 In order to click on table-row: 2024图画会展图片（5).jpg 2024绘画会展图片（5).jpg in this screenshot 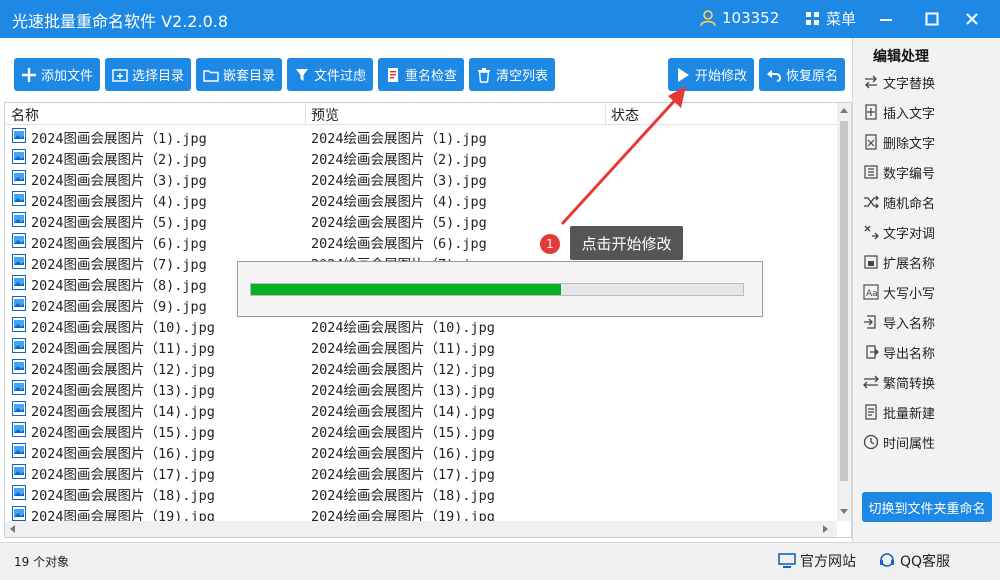, I will do `click(421, 220)`.